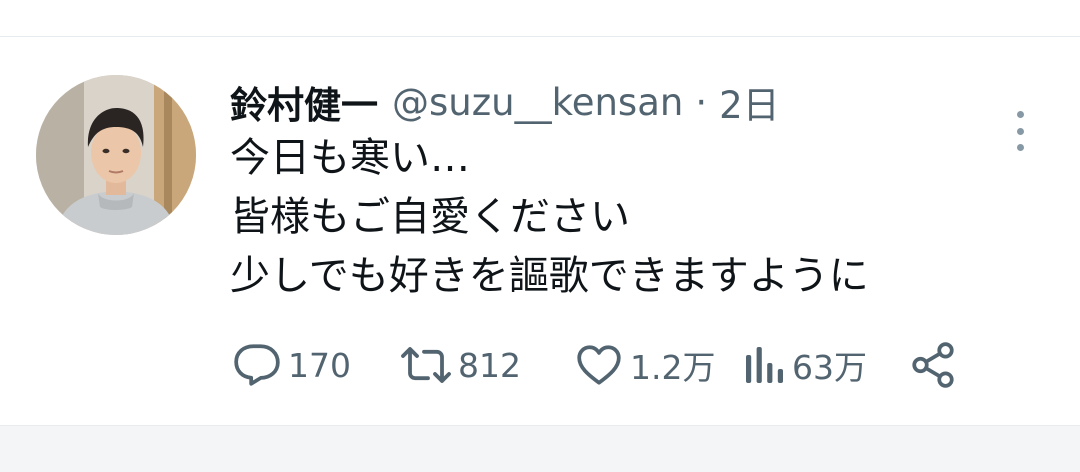 This screenshot has height=472, width=1080. Describe the element at coordinates (426, 365) in the screenshot. I see `retweet-icon` at that location.